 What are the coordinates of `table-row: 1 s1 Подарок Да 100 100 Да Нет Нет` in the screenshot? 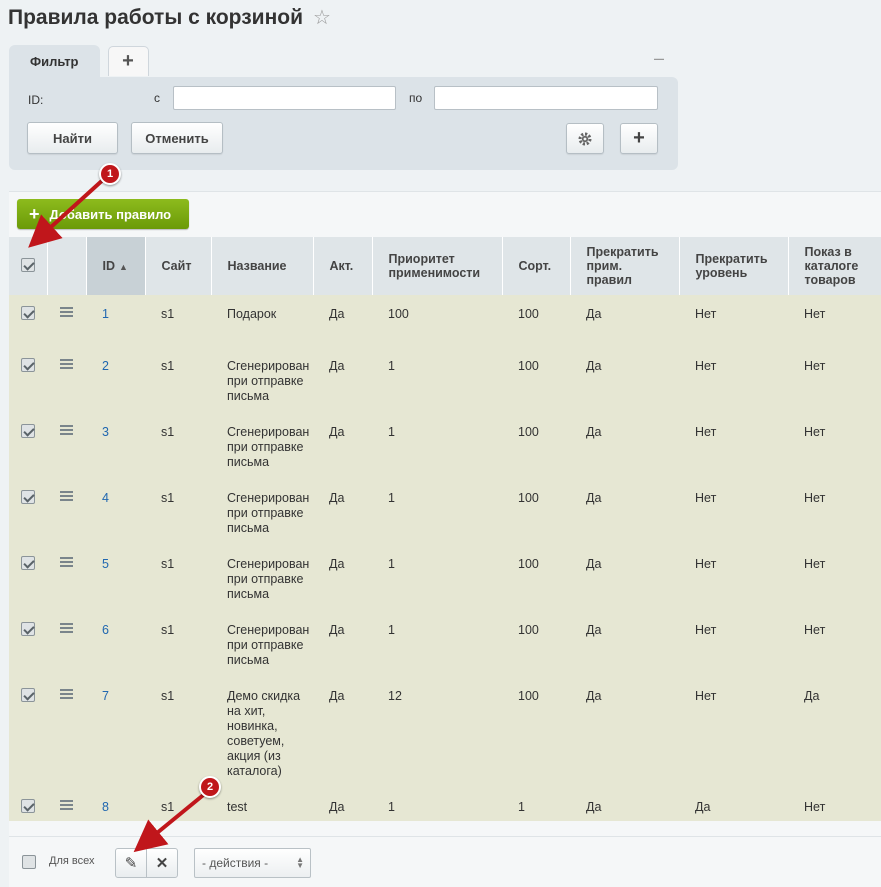 It's located at (445, 321).